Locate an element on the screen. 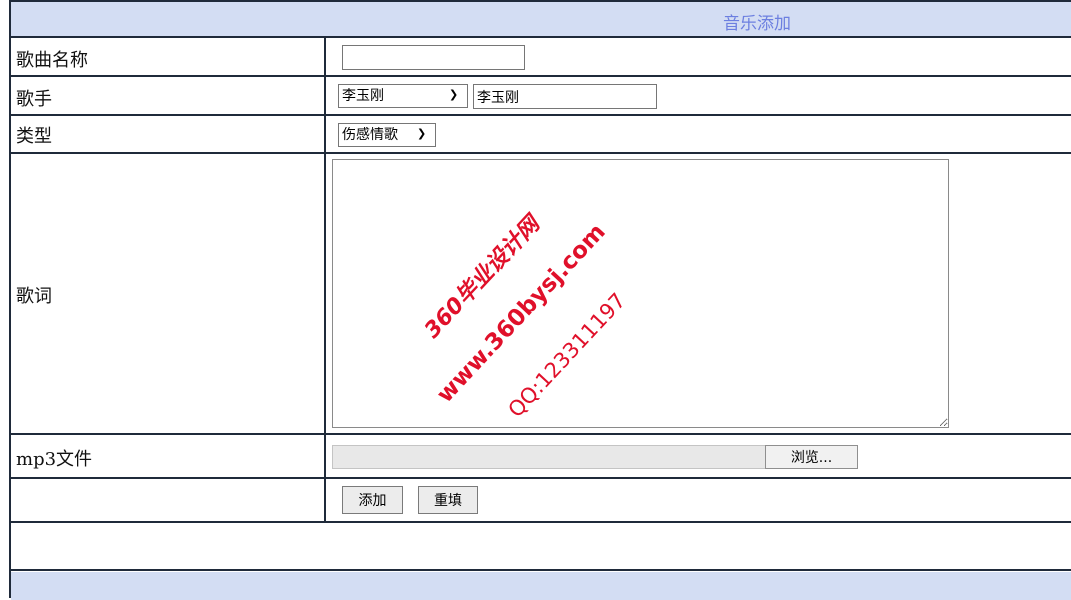  singer-label: 歌手 is located at coordinates (34, 99).